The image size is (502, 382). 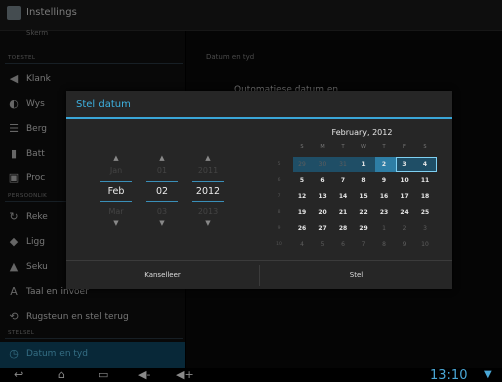 I want to click on volume-up-icon: ◀+, so click(x=185, y=375).